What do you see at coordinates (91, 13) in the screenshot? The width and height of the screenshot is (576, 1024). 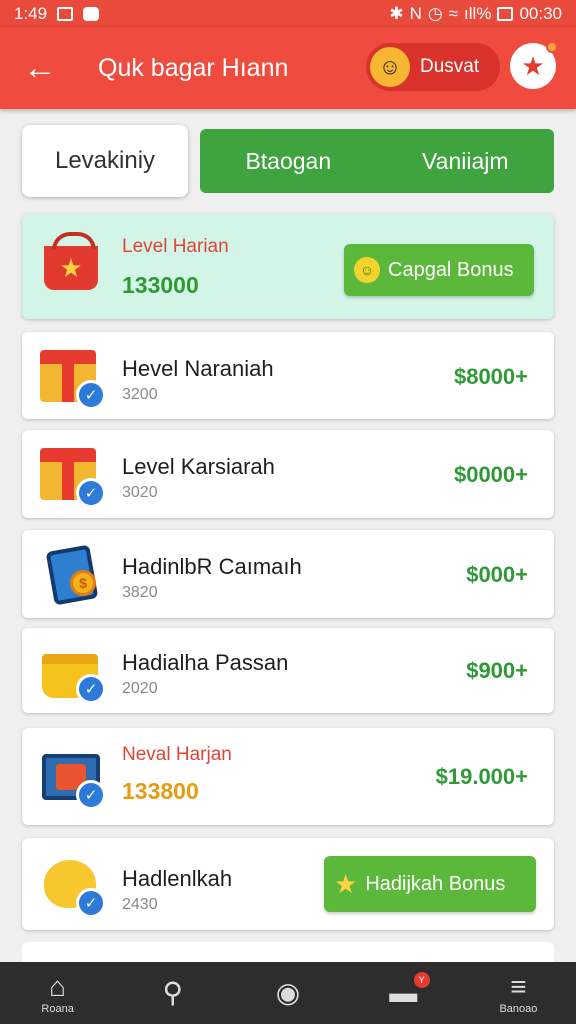 I see `app-notification-icon` at bounding box center [91, 13].